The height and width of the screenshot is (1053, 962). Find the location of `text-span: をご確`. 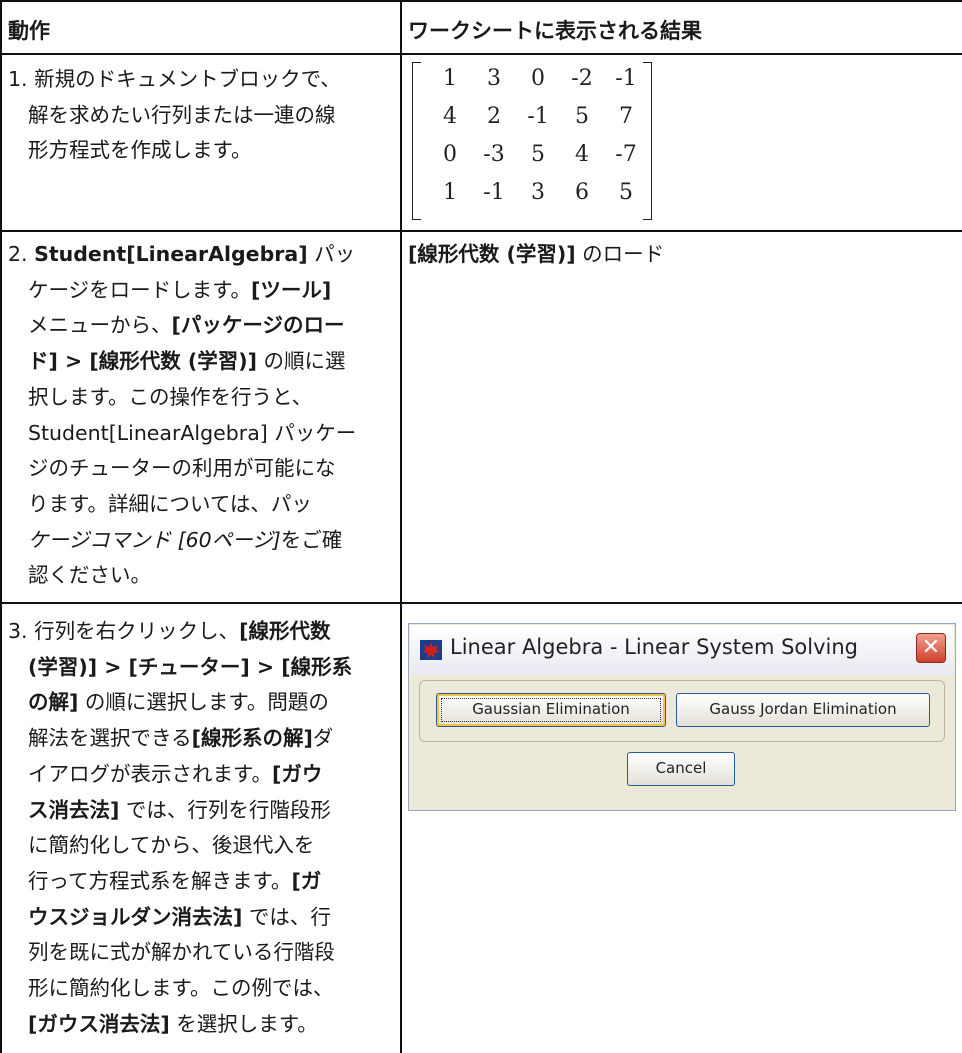

text-span: をご確 is located at coordinates (311, 539).